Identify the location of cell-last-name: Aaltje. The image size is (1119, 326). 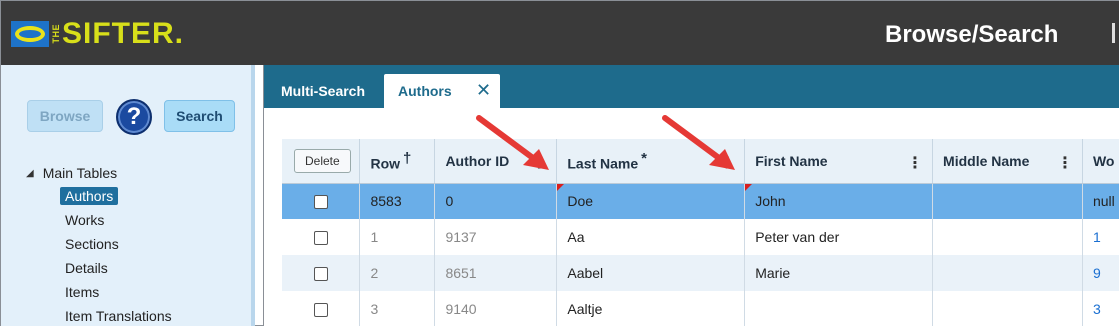
(651, 308).